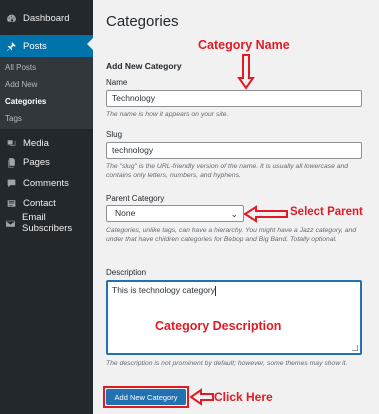  What do you see at coordinates (39, 203) in the screenshot?
I see `sidebar-item-label: Contact` at bounding box center [39, 203].